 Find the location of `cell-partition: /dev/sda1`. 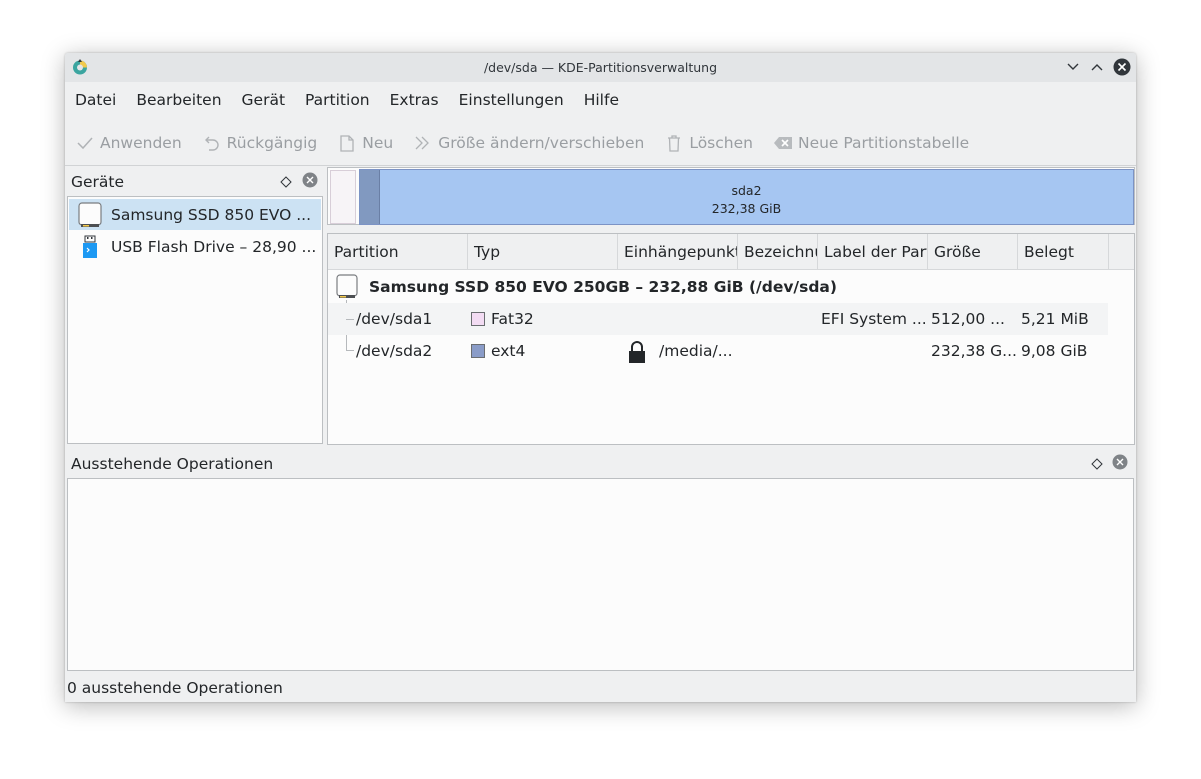

cell-partition: /dev/sda1 is located at coordinates (394, 319).